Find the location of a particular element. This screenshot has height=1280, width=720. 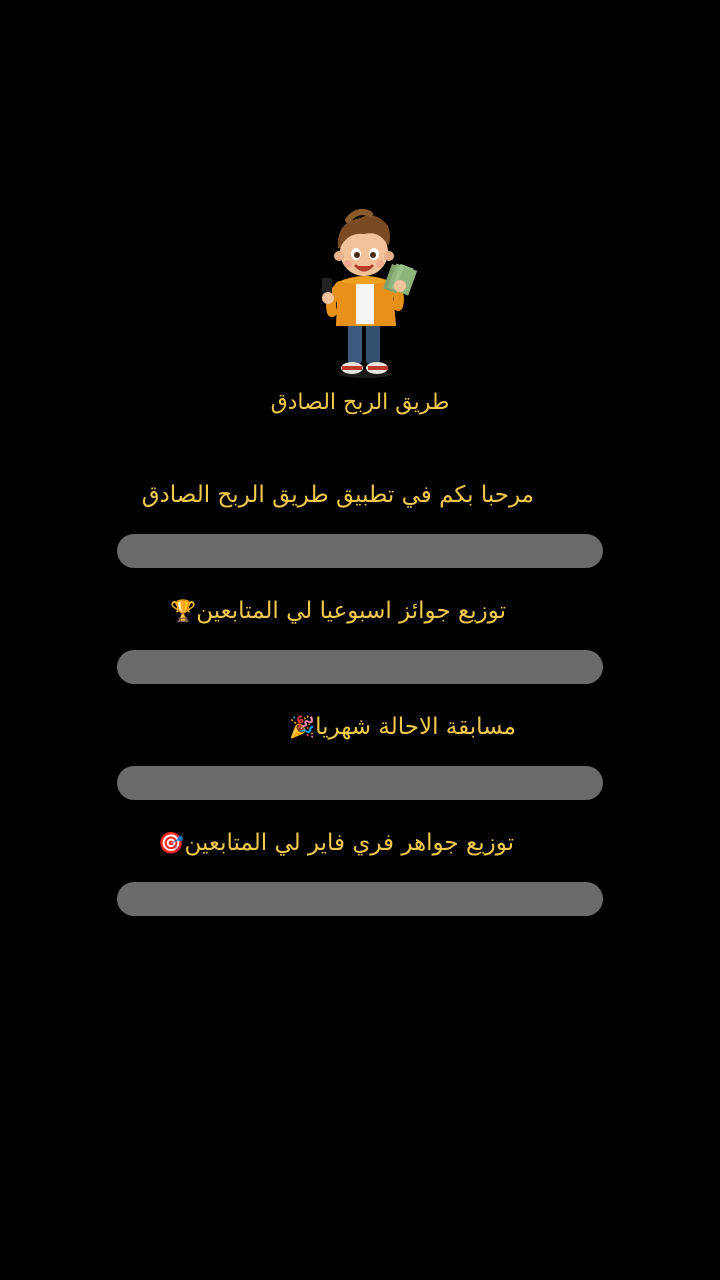

free-fire-gems-bar is located at coordinates (360, 899).